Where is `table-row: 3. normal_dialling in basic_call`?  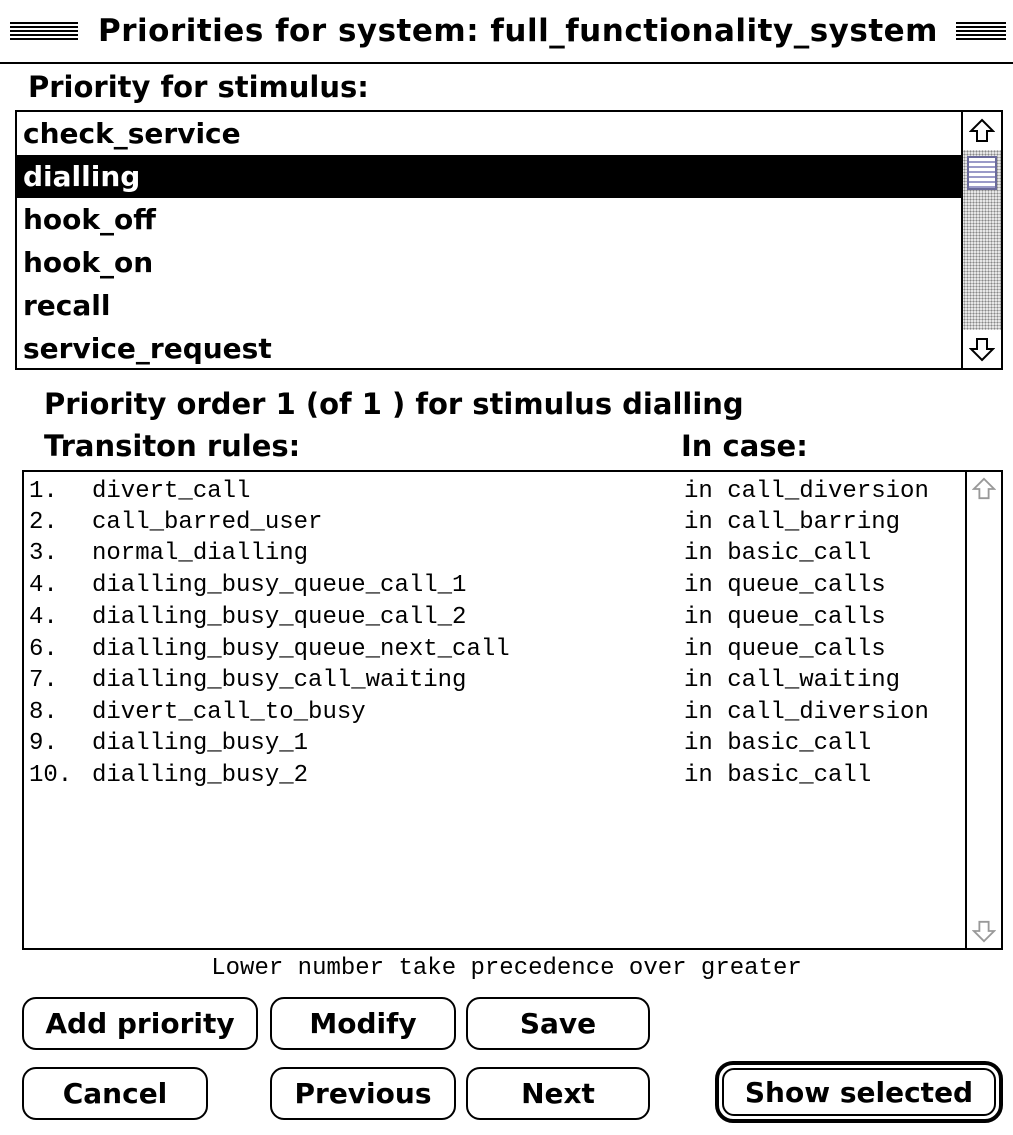 table-row: 3. normal_dialling in basic_call is located at coordinates (496, 553).